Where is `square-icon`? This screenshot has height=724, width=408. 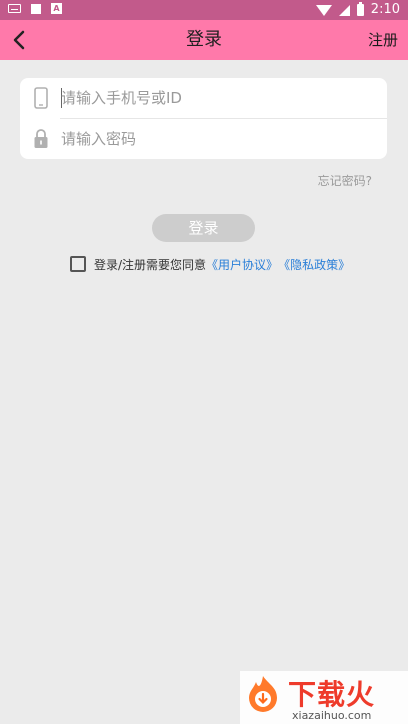
square-icon is located at coordinates (36, 8).